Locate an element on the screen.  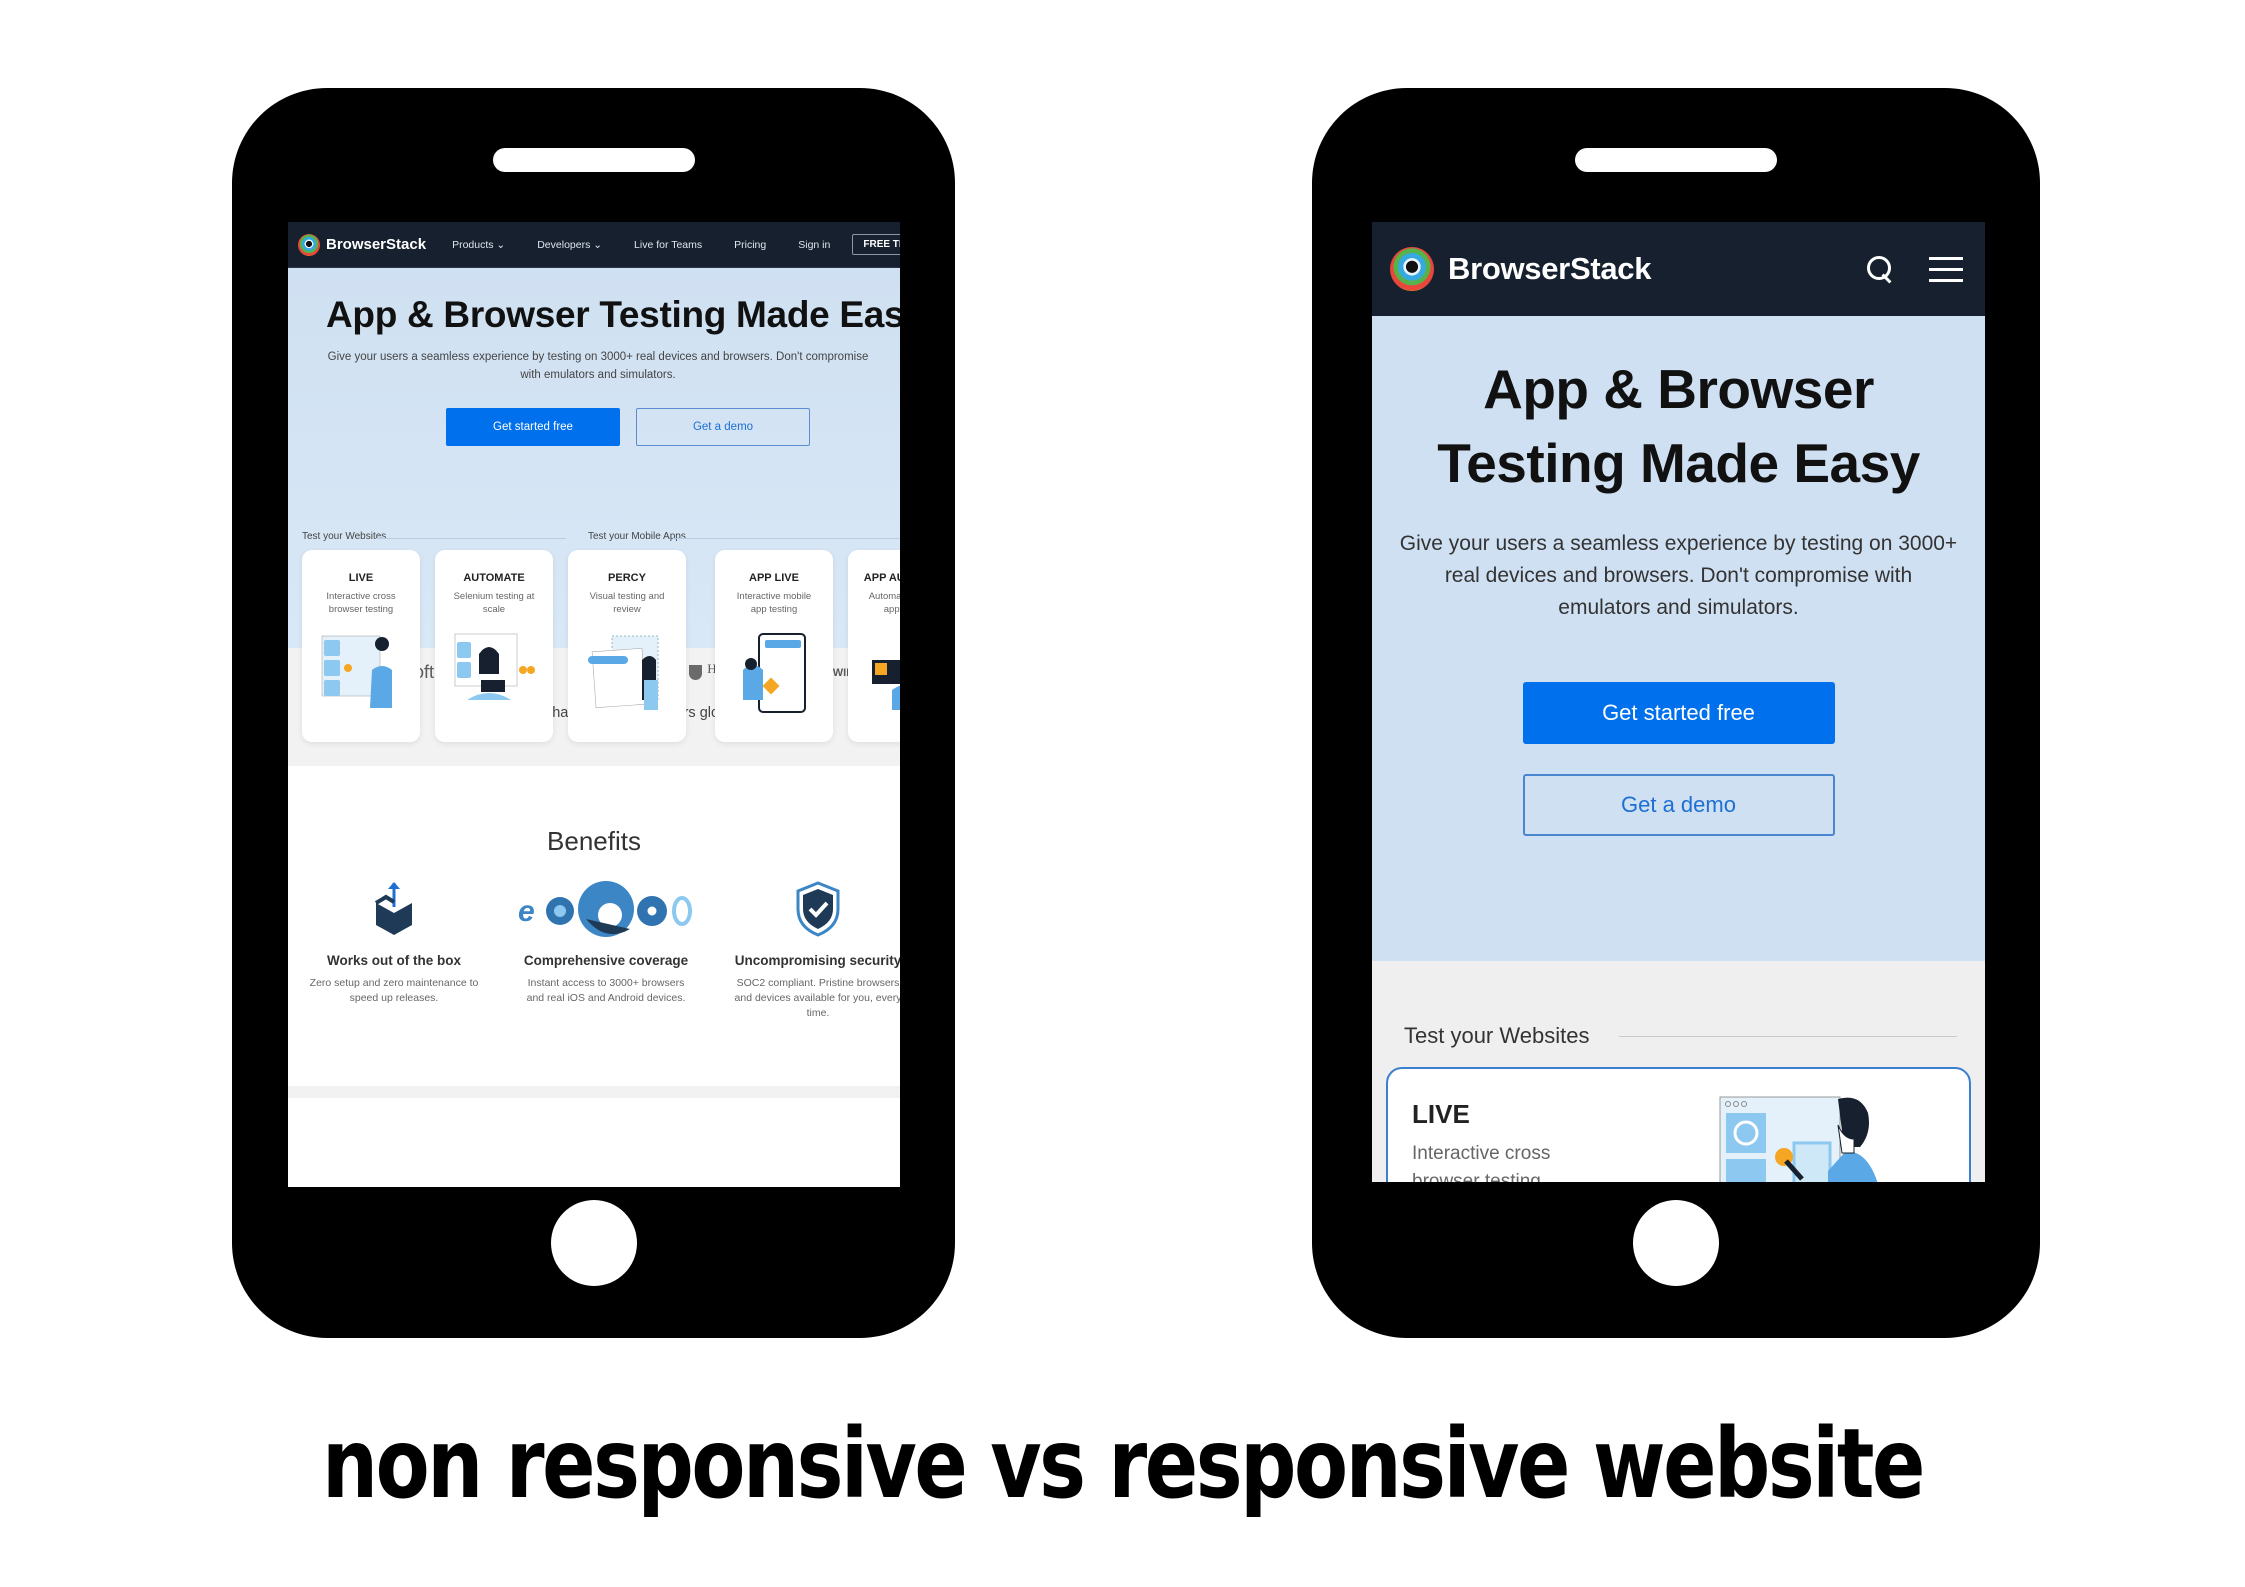
hero-title-line-2: Testing Made Easy is located at coordinates (1678, 463).